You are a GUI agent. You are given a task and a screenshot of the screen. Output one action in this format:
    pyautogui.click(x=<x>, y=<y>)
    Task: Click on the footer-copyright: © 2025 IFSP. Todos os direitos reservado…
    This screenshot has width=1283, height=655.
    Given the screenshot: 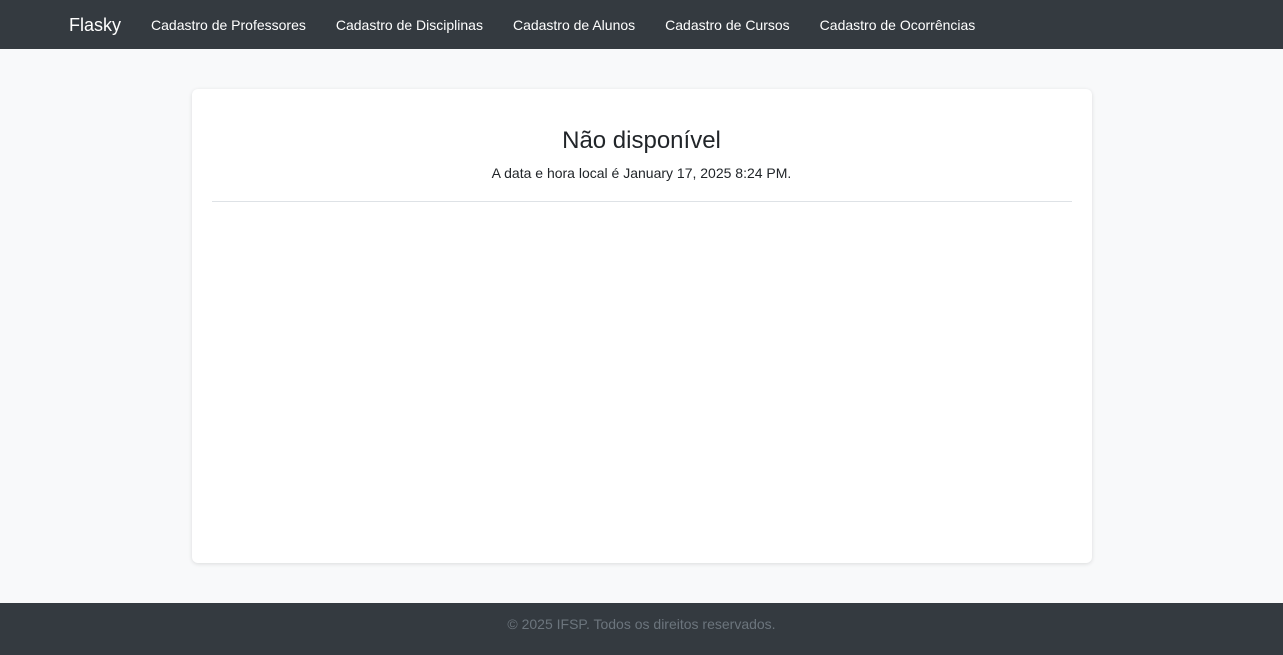 What is the action you would take?
    pyautogui.click(x=641, y=624)
    